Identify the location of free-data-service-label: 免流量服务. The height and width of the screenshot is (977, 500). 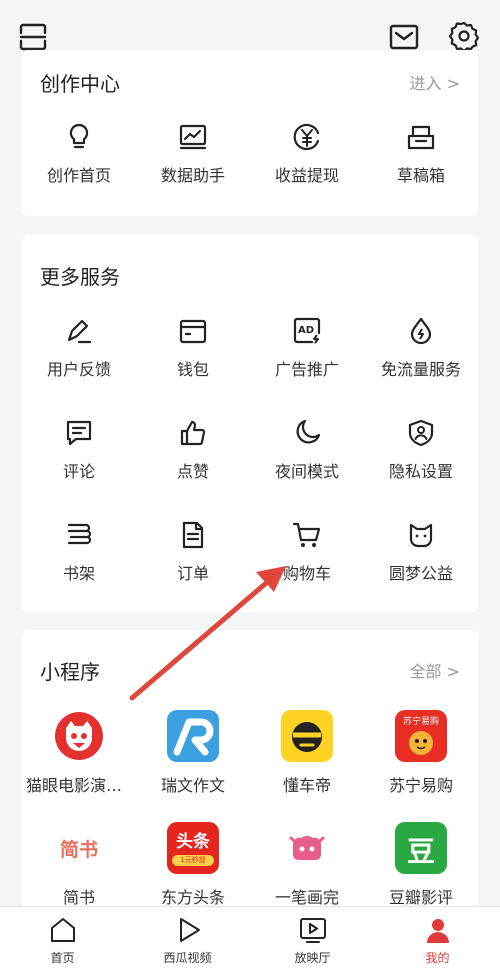
(420, 369).